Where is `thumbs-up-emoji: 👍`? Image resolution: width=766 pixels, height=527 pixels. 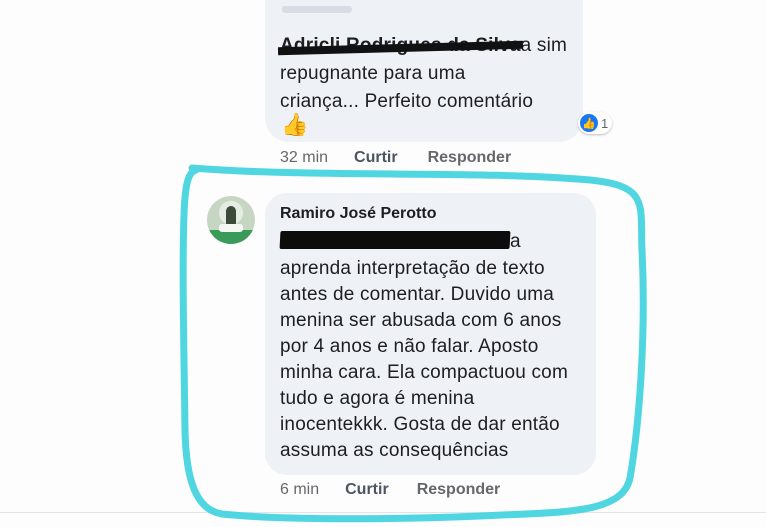 thumbs-up-emoji: 👍 is located at coordinates (295, 124).